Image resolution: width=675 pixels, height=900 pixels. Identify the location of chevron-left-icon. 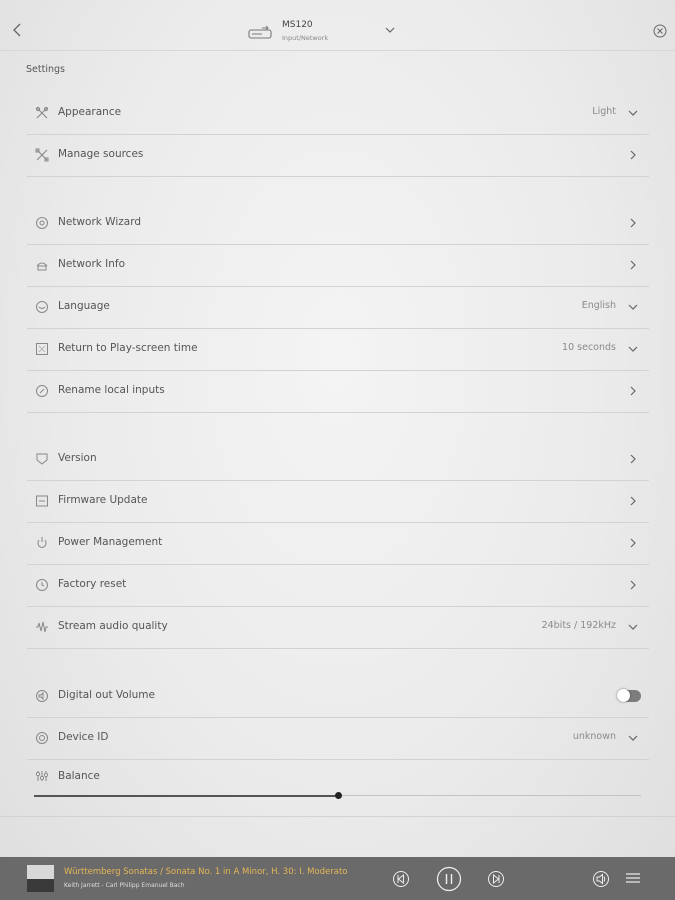
(17, 30).